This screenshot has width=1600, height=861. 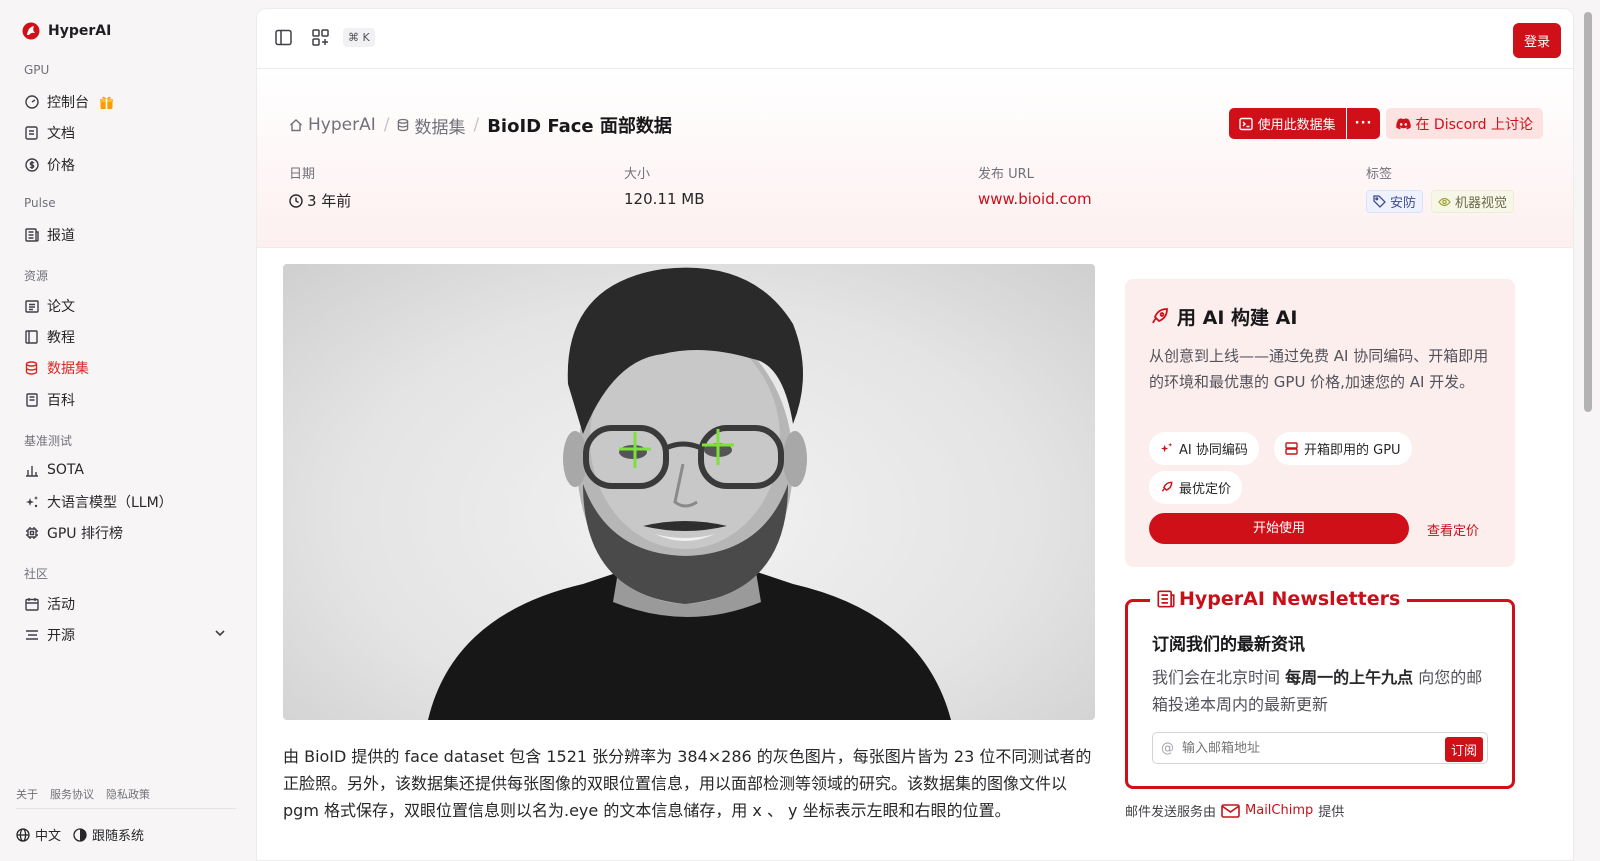 What do you see at coordinates (283, 37) in the screenshot?
I see `sidebar-toggle-icon` at bounding box center [283, 37].